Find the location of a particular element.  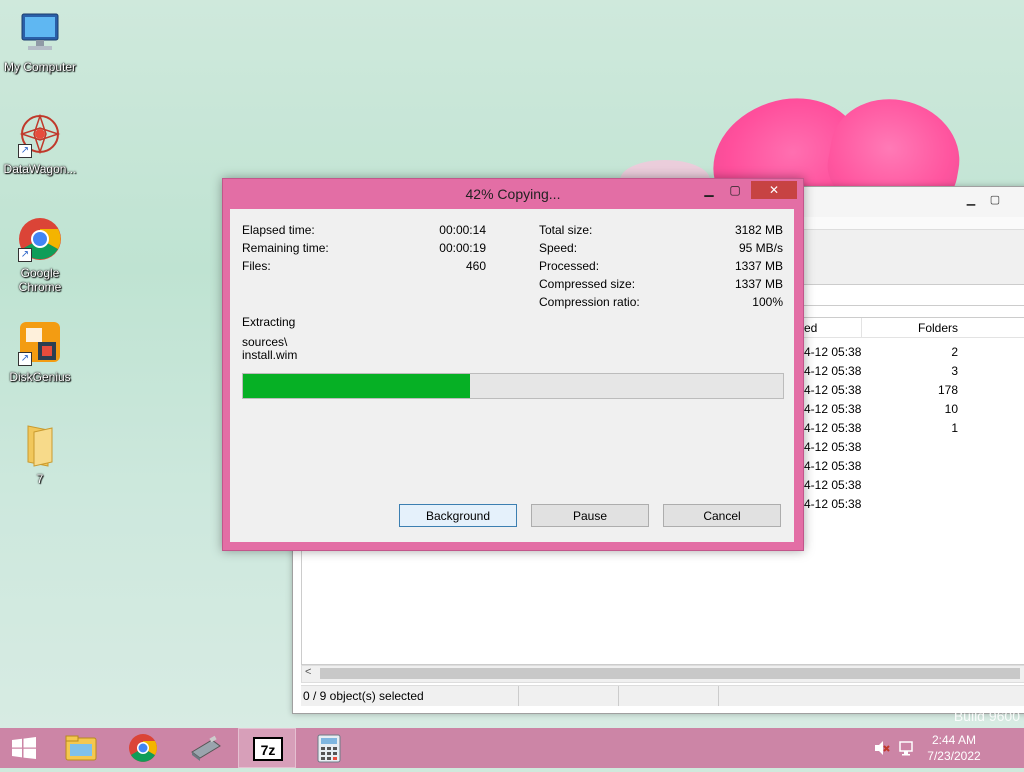

elapsed-time-label: Elapsed time: is located at coordinates (278, 230).